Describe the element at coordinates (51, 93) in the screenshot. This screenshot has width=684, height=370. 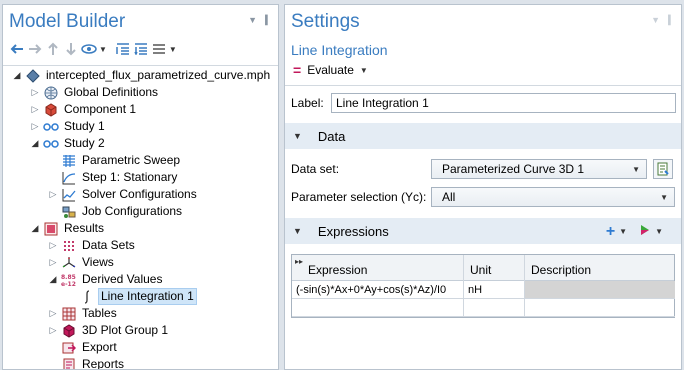
I see `globe-icon` at that location.